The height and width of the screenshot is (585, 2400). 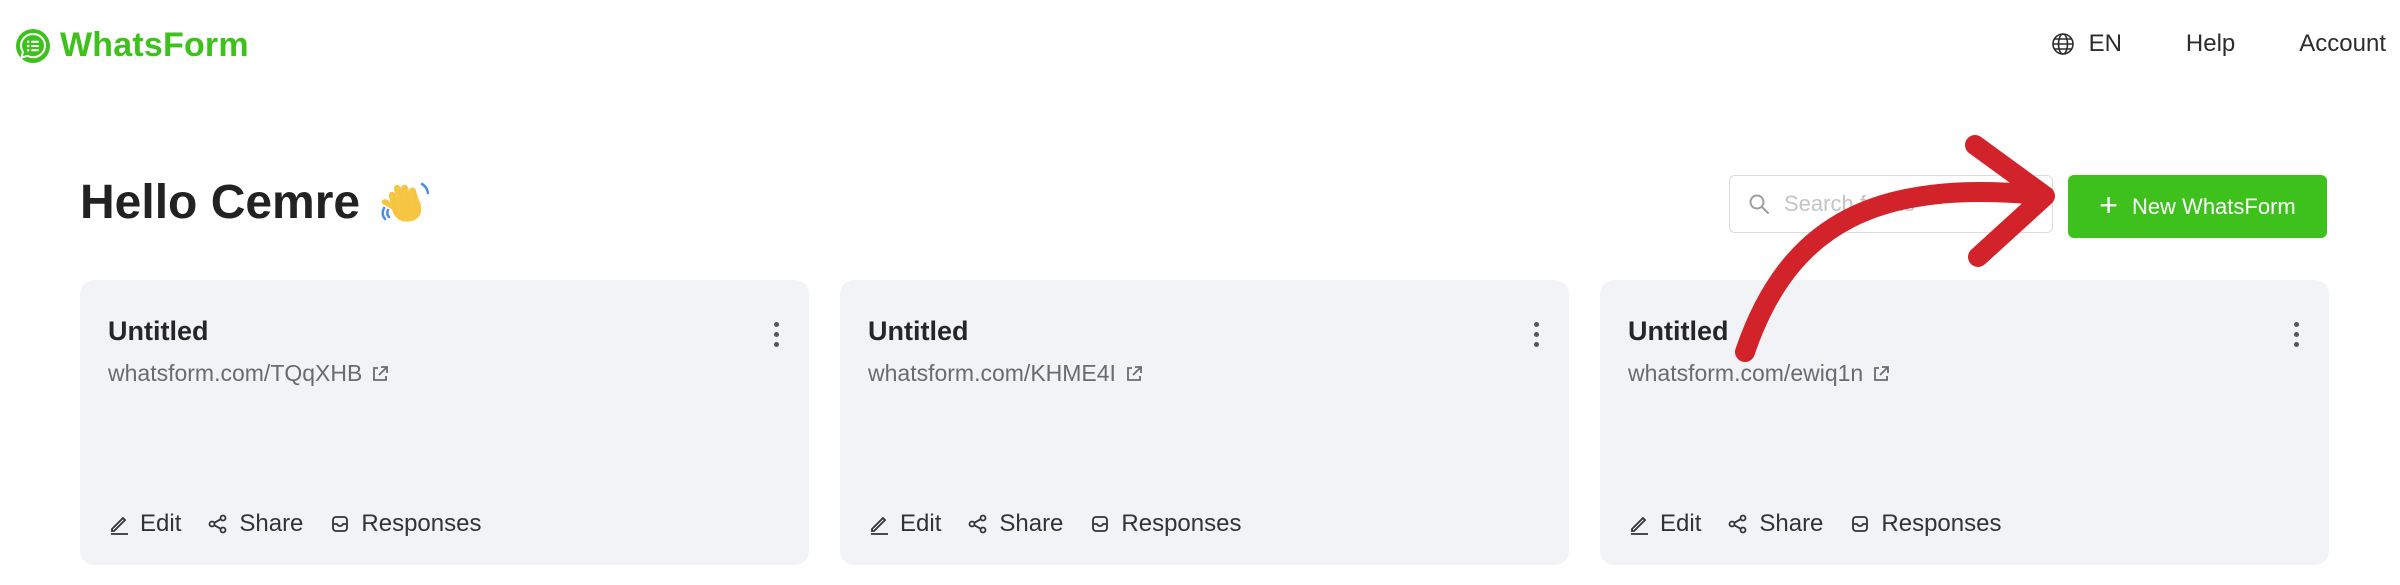 I want to click on language-label: EN, so click(x=2105, y=43).